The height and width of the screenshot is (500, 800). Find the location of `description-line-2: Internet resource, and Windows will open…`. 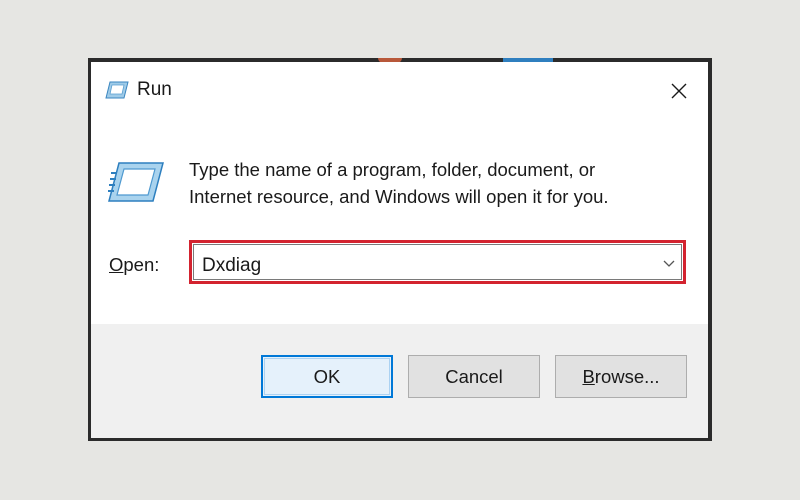

description-line-2: Internet resource, and Windows will open… is located at coordinates (399, 196).